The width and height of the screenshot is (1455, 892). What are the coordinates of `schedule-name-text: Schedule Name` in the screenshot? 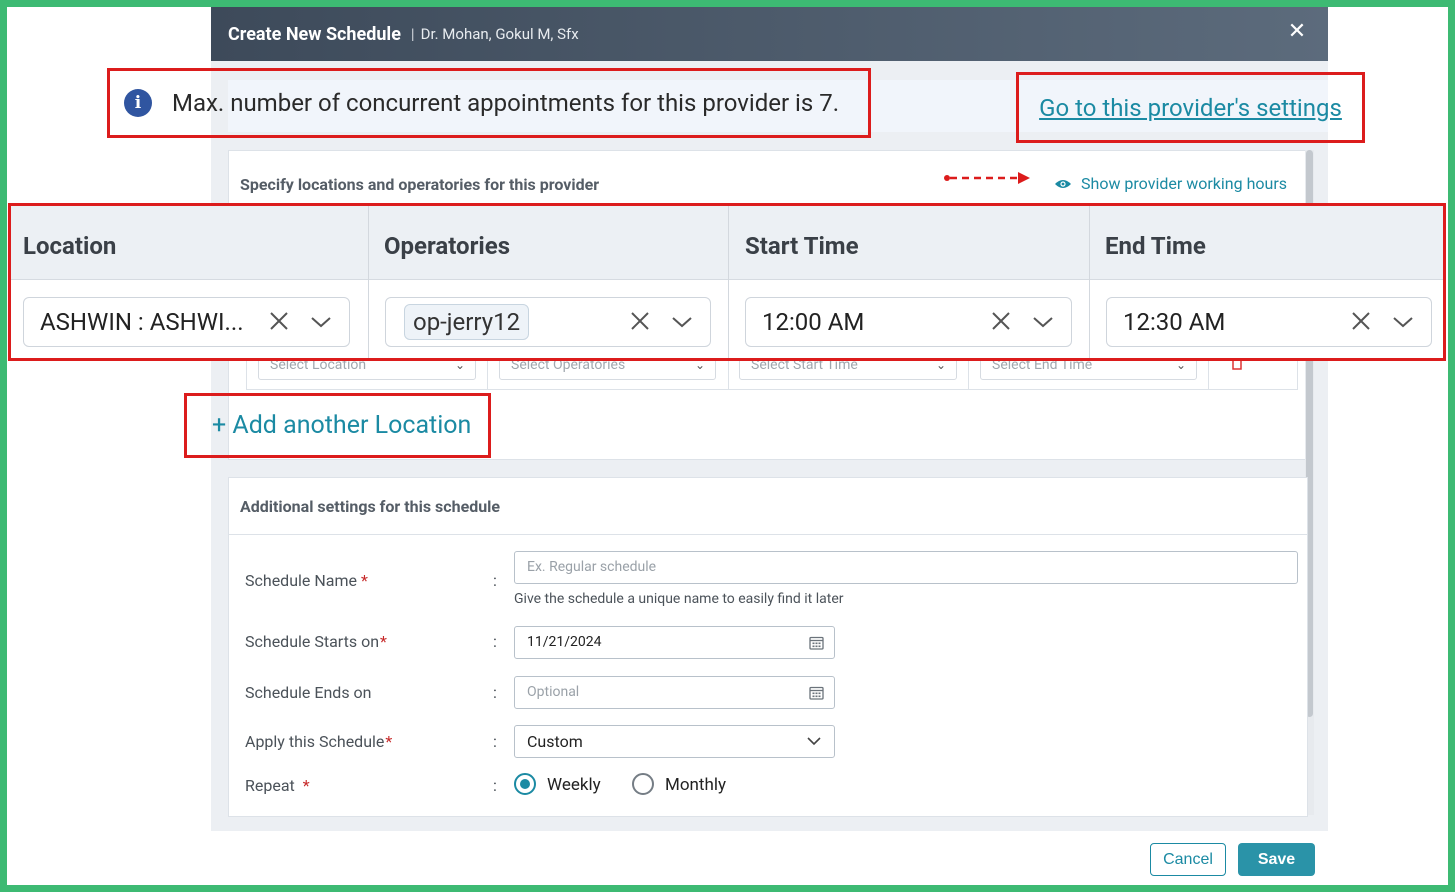 It's located at (301, 580).